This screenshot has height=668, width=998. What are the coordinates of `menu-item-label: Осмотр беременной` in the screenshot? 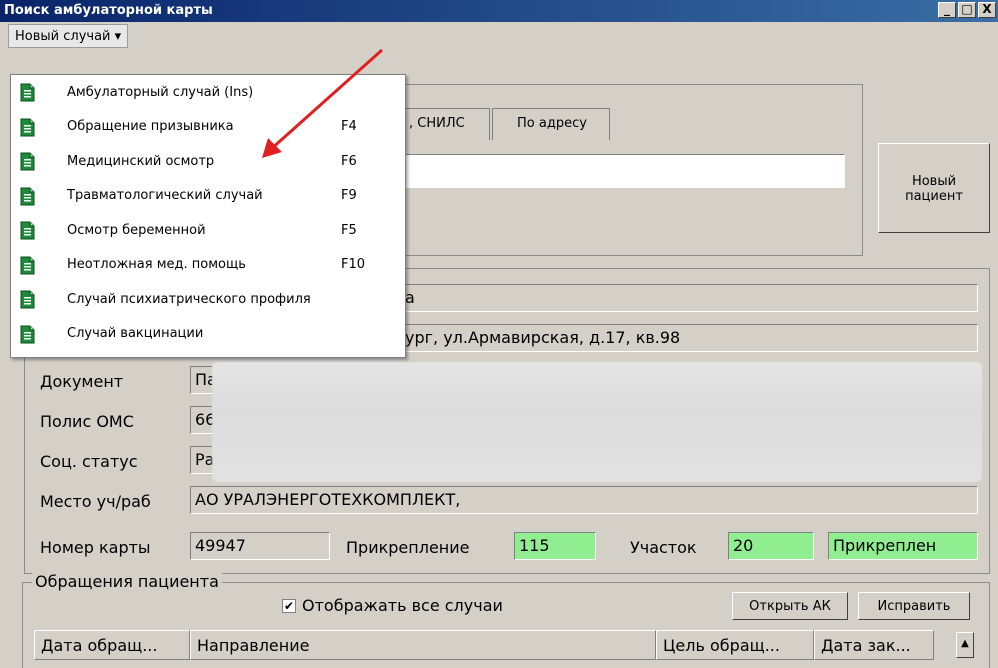 It's located at (136, 230).